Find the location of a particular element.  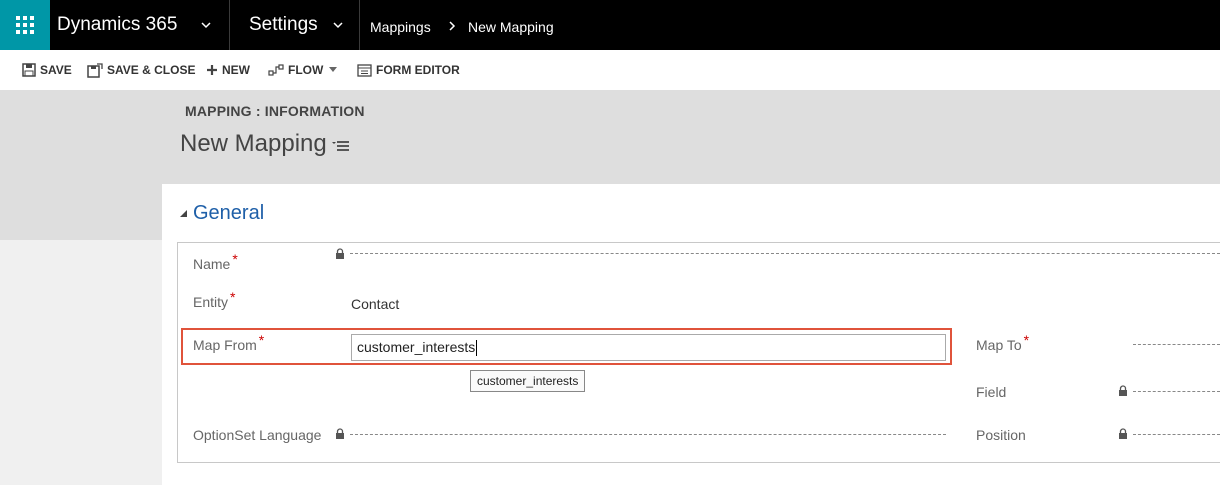

form-editor-button: FORM EDITOR is located at coordinates (408, 70).